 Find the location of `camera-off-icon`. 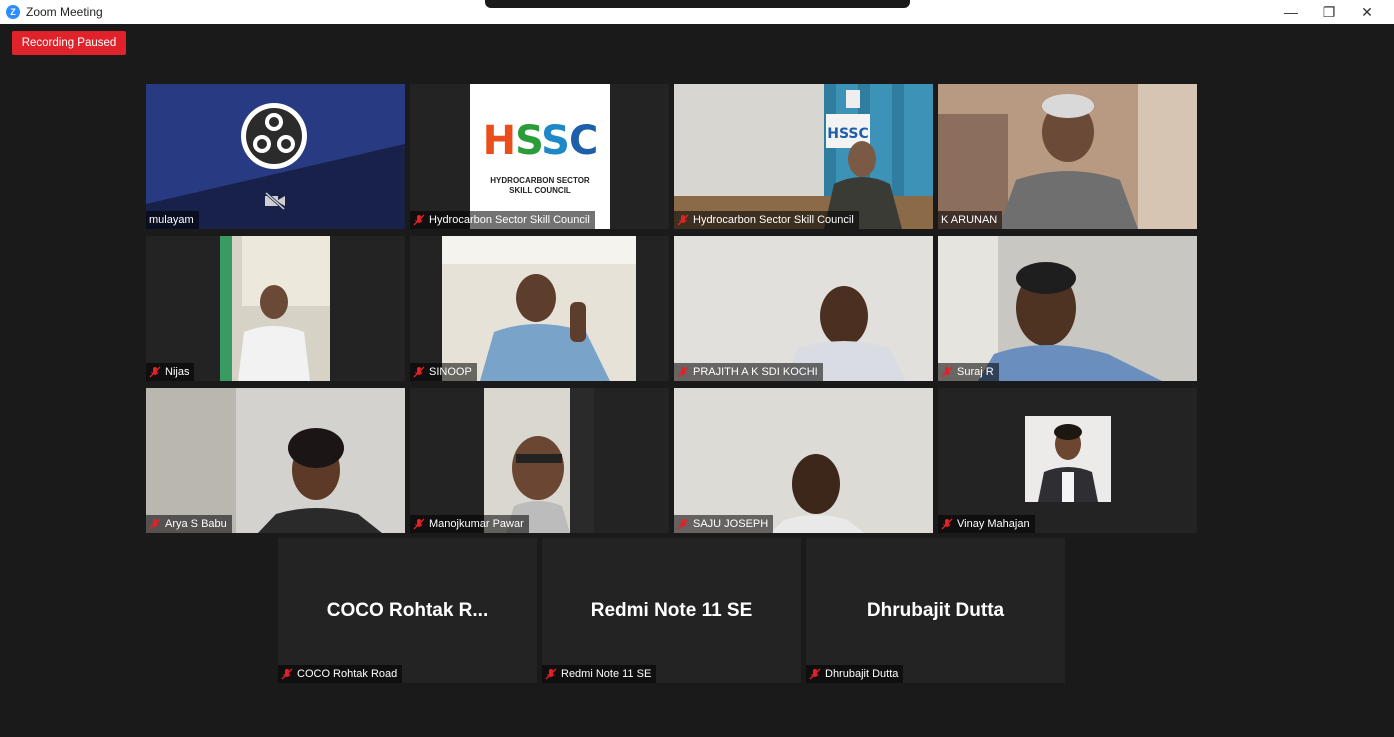

camera-off-icon is located at coordinates (275, 201).